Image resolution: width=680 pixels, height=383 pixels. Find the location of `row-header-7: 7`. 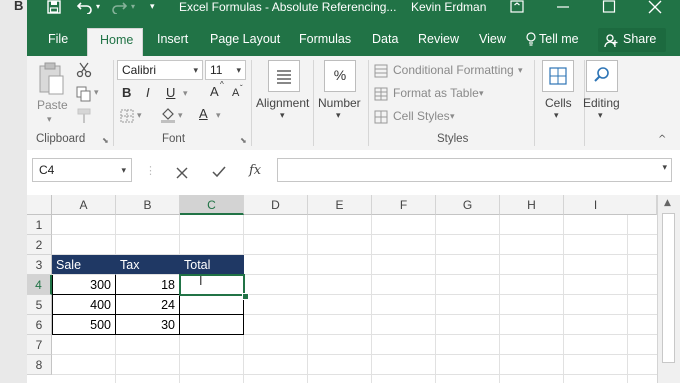

row-header-7: 7 is located at coordinates (39, 345).